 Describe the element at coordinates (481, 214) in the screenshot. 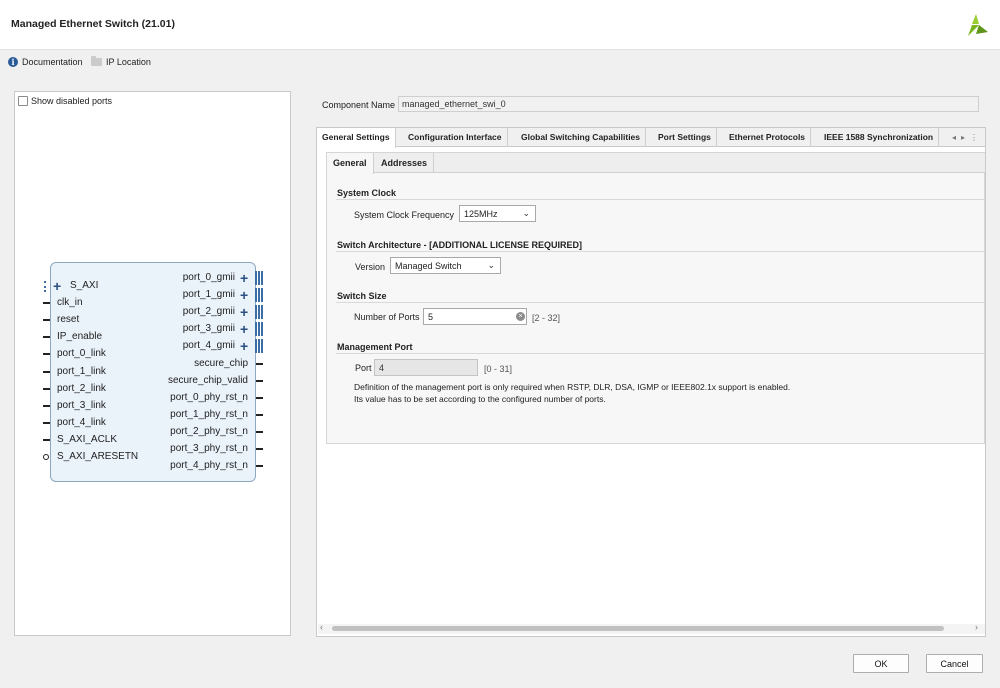

I see `system-clock-frequency-value: 125MHz` at that location.